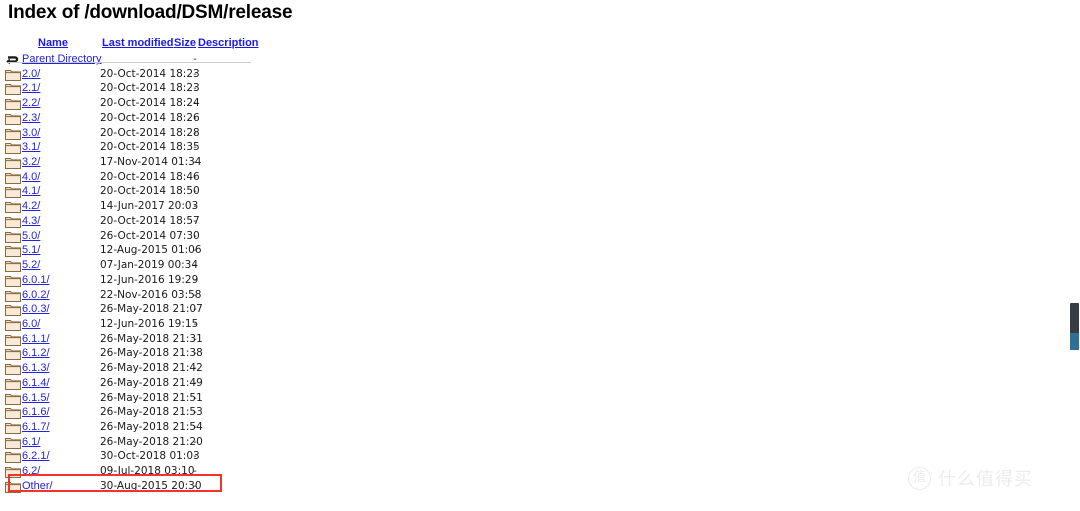  I want to click on table-row: 5.1/12-Aug-2015 01:06-, so click(150, 250).